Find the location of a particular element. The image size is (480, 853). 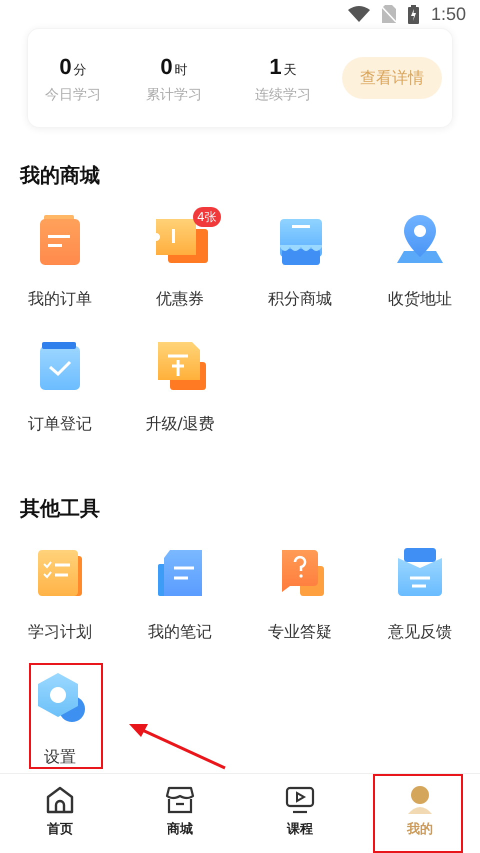

stat-unit: 天 is located at coordinates (290, 71).